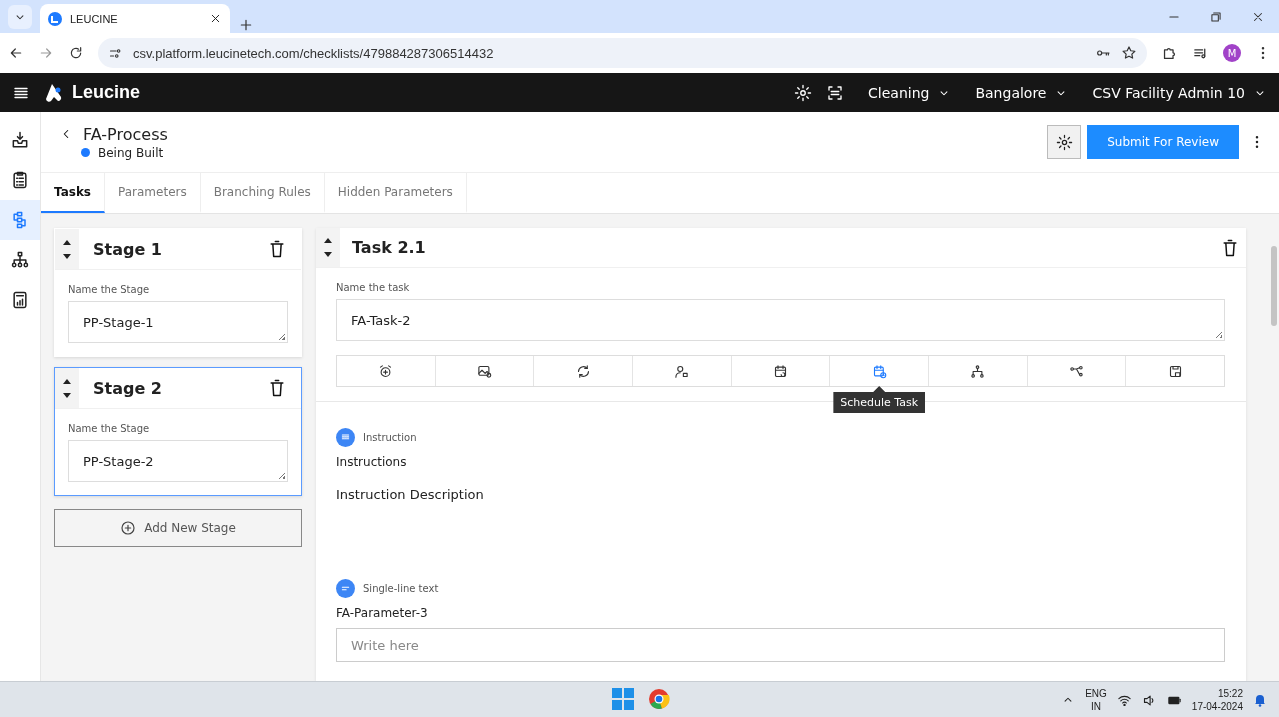 This screenshot has width=1279, height=717. I want to click on parameter-name: FA-Parameter-3, so click(382, 613).